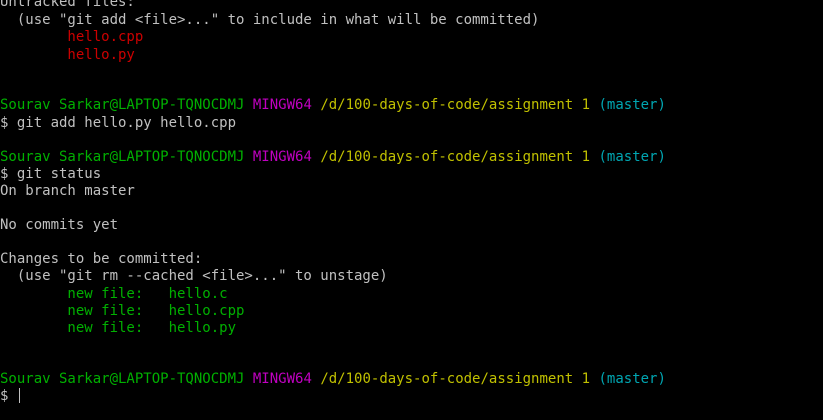 The height and width of the screenshot is (420, 823). I want to click on status-commits-line: No commits yet, so click(59, 225).